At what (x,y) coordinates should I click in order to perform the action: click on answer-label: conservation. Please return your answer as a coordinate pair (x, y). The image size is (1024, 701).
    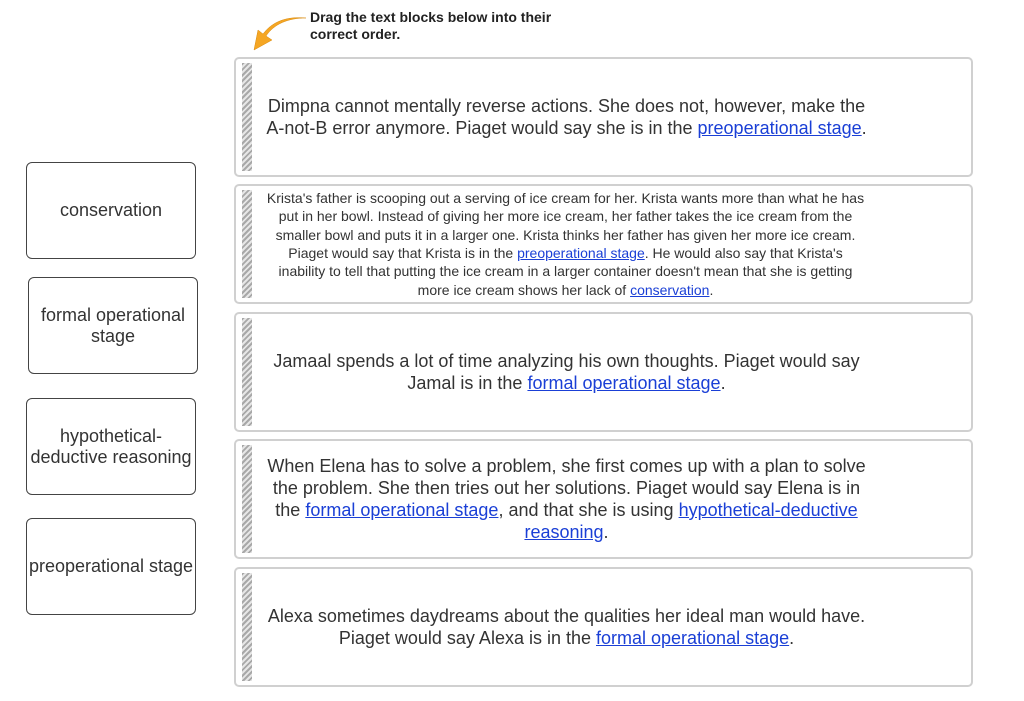
    Looking at the image, I should click on (111, 210).